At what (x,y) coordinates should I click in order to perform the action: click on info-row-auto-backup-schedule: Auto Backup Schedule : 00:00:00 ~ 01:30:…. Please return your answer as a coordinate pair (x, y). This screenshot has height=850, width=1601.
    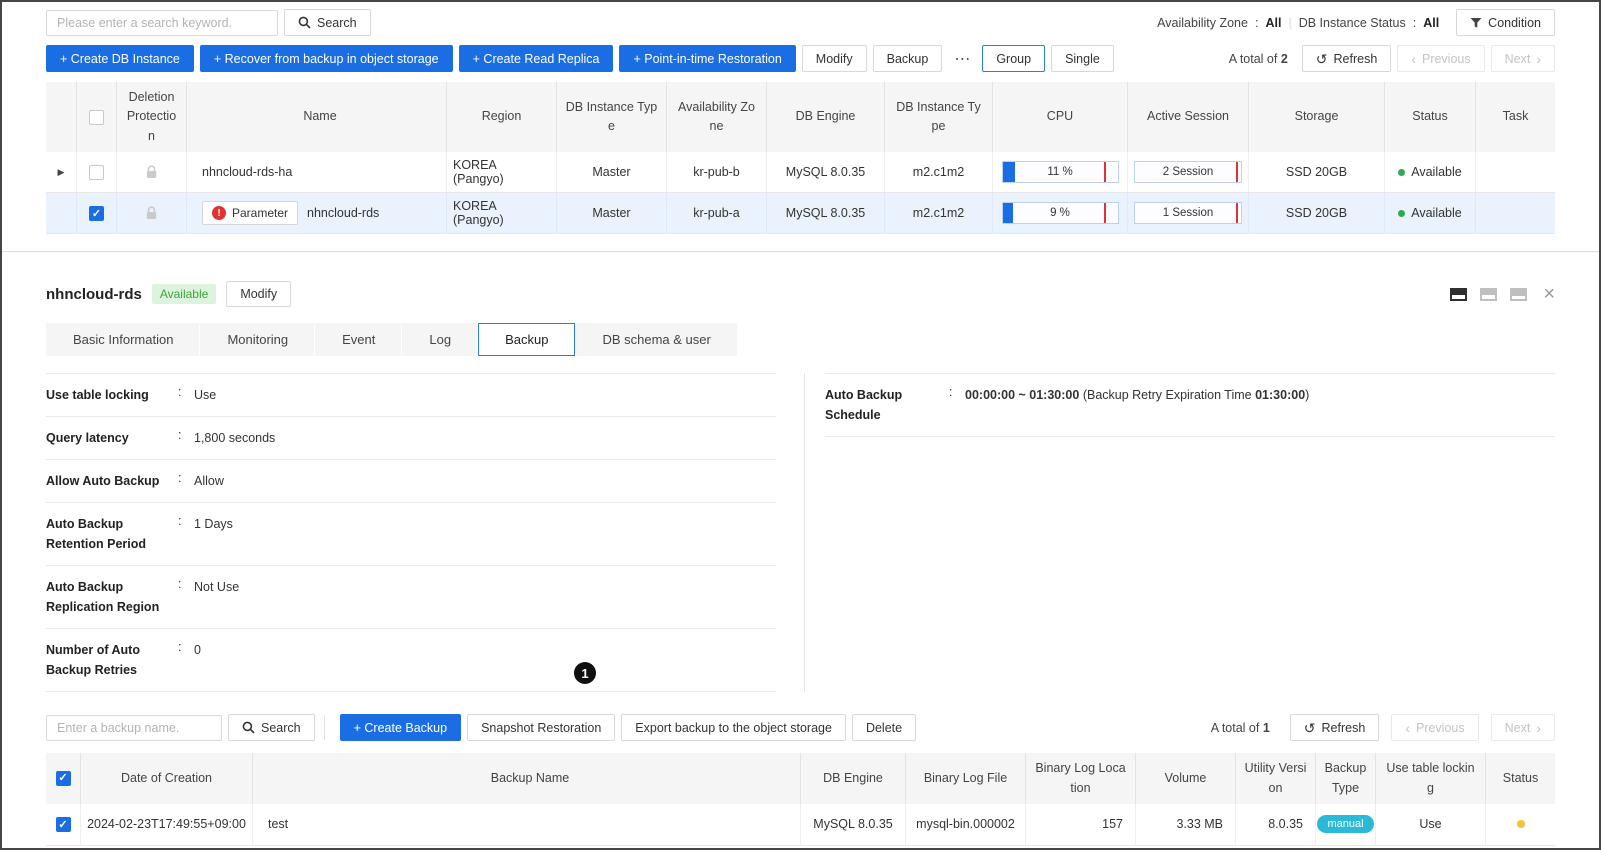
    Looking at the image, I should click on (1190, 405).